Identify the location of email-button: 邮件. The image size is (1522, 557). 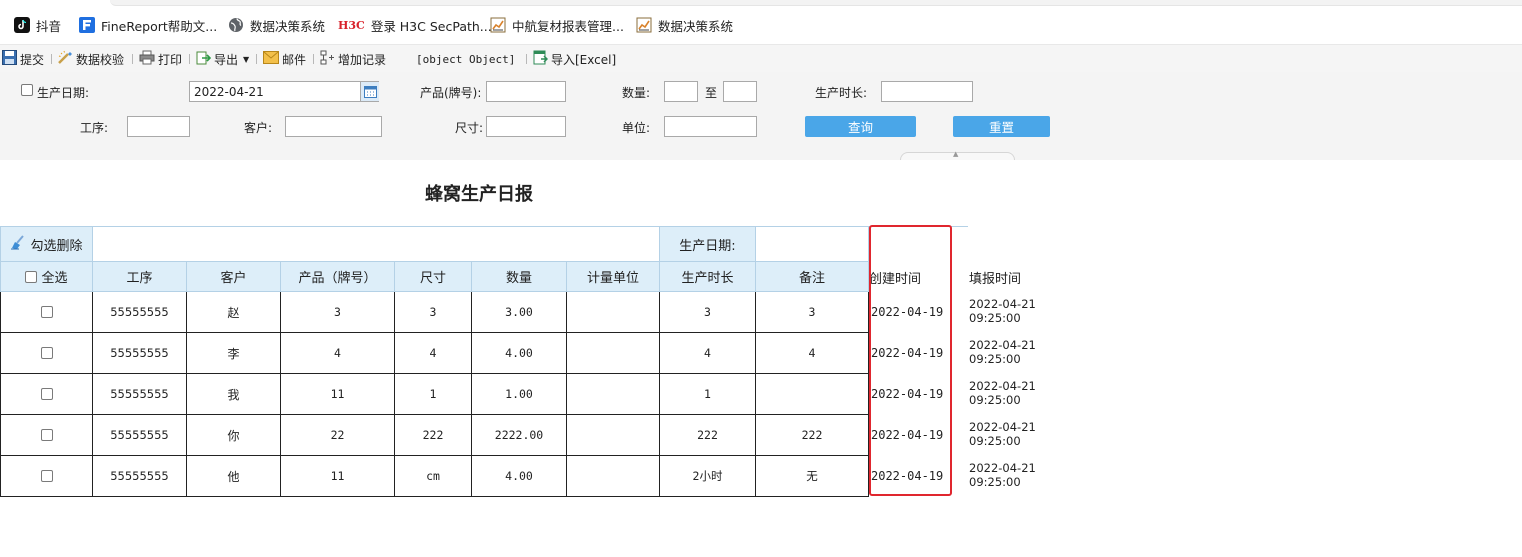
(284, 59).